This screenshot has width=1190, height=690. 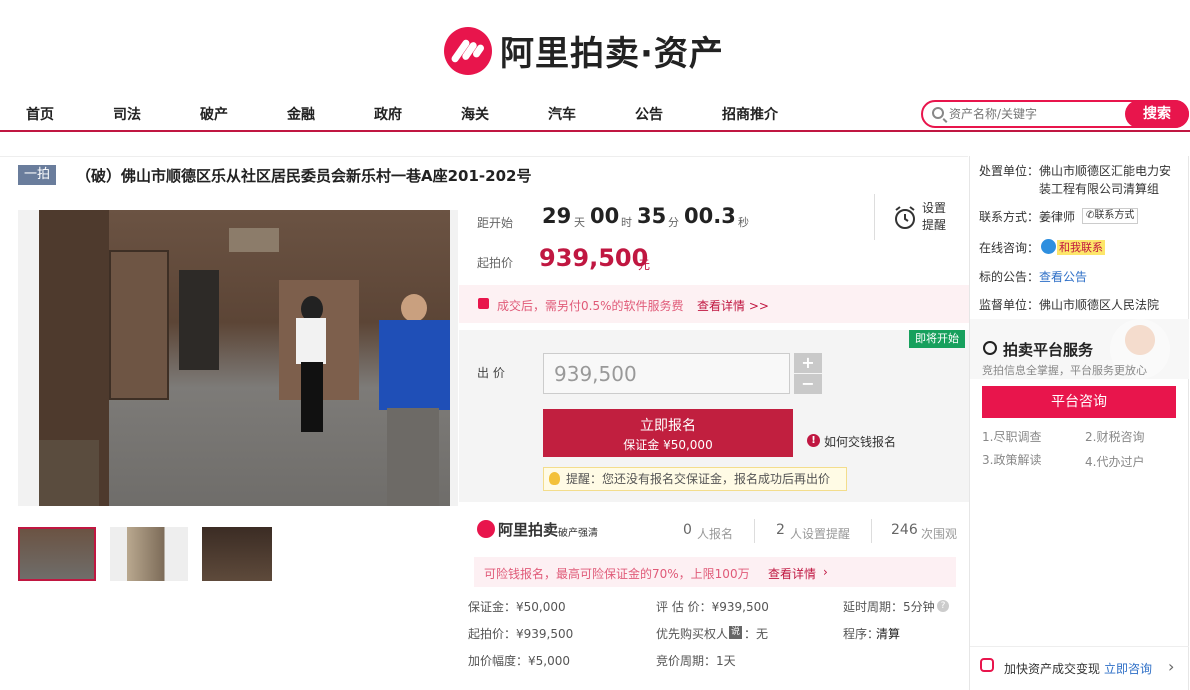 What do you see at coordinates (626, 222) in the screenshot?
I see `hours-unit: 时` at bounding box center [626, 222].